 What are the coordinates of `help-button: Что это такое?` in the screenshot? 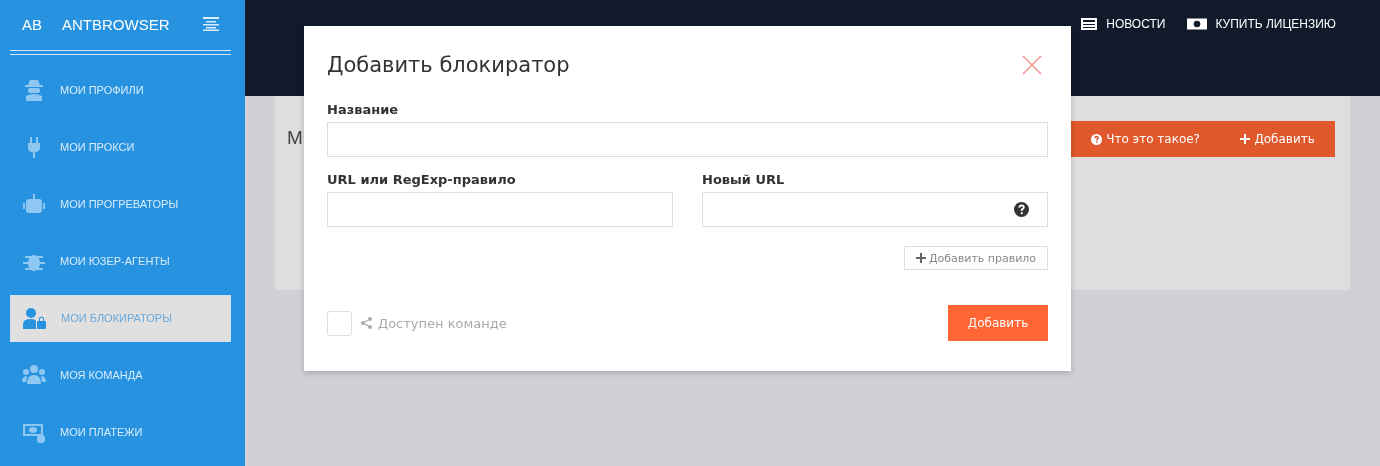 It's located at (1145, 139).